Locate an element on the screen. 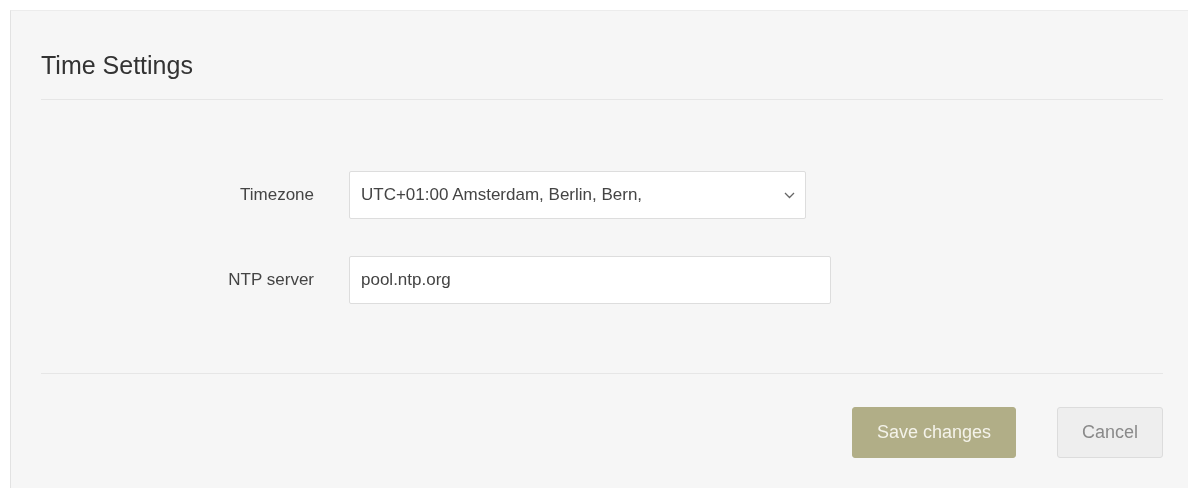 This screenshot has width=1188, height=488. field-label: NTP server is located at coordinates (270, 280).